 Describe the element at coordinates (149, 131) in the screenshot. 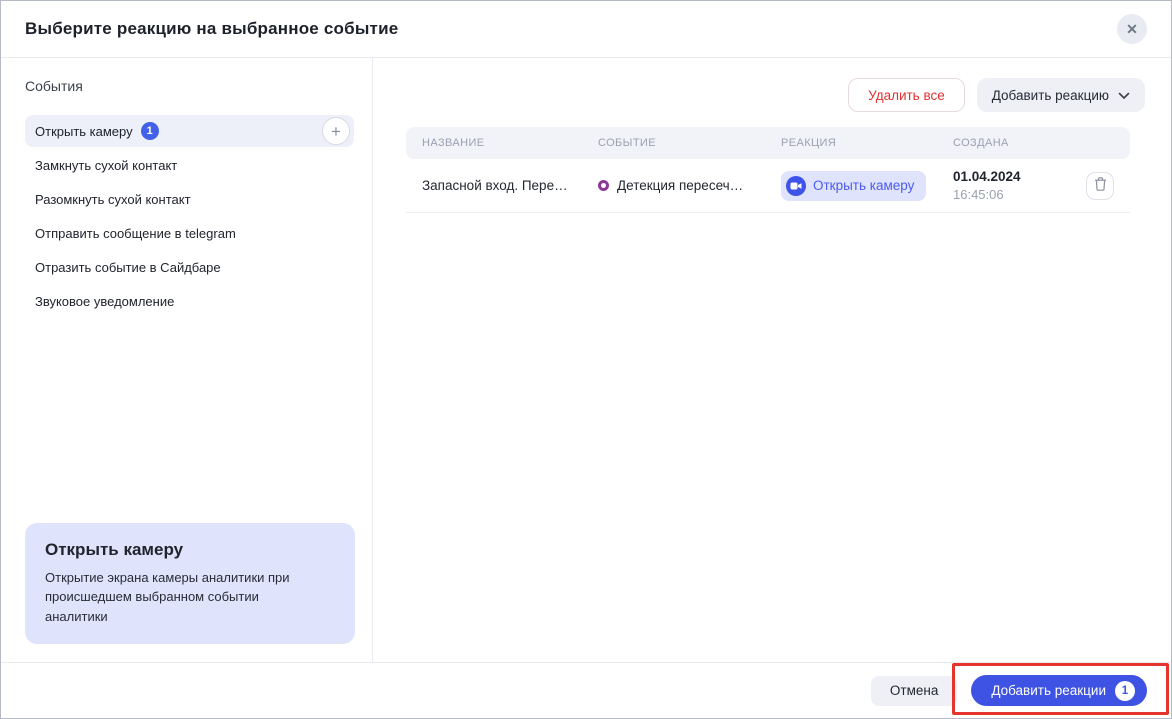

I see `count-badge: 1` at that location.